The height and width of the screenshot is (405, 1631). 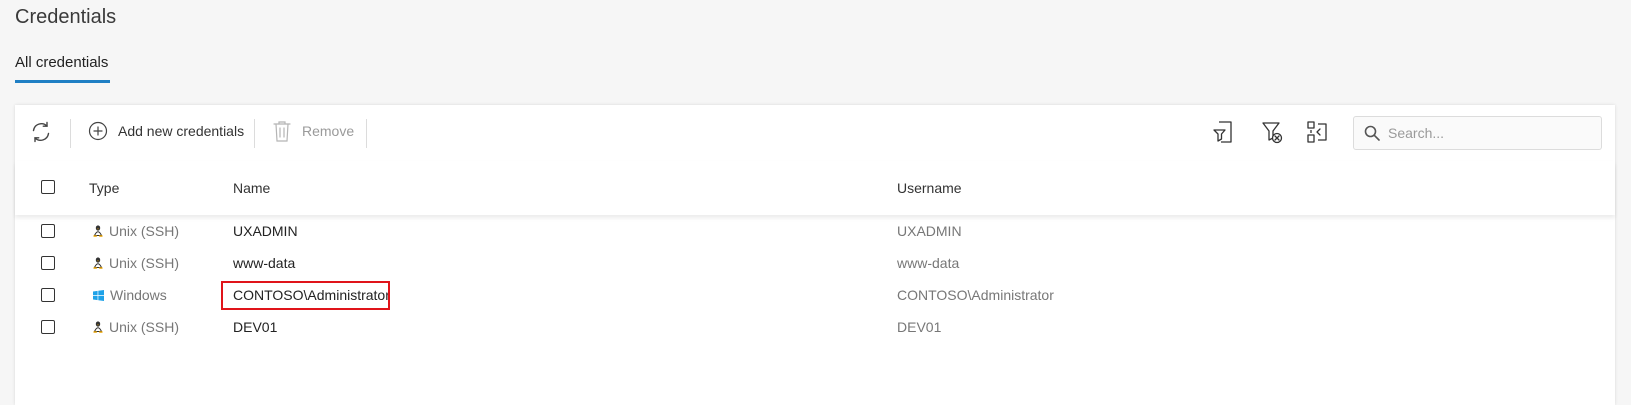 I want to click on search-box, so click(x=1477, y=133).